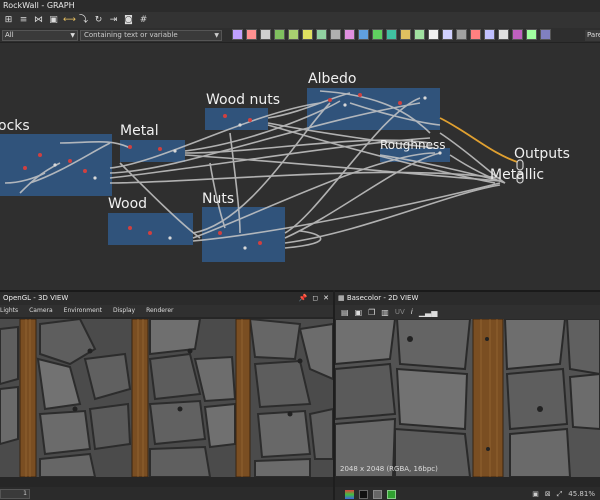 The image size is (600, 500). I want to click on node-filter-value: All, so click(9, 35).